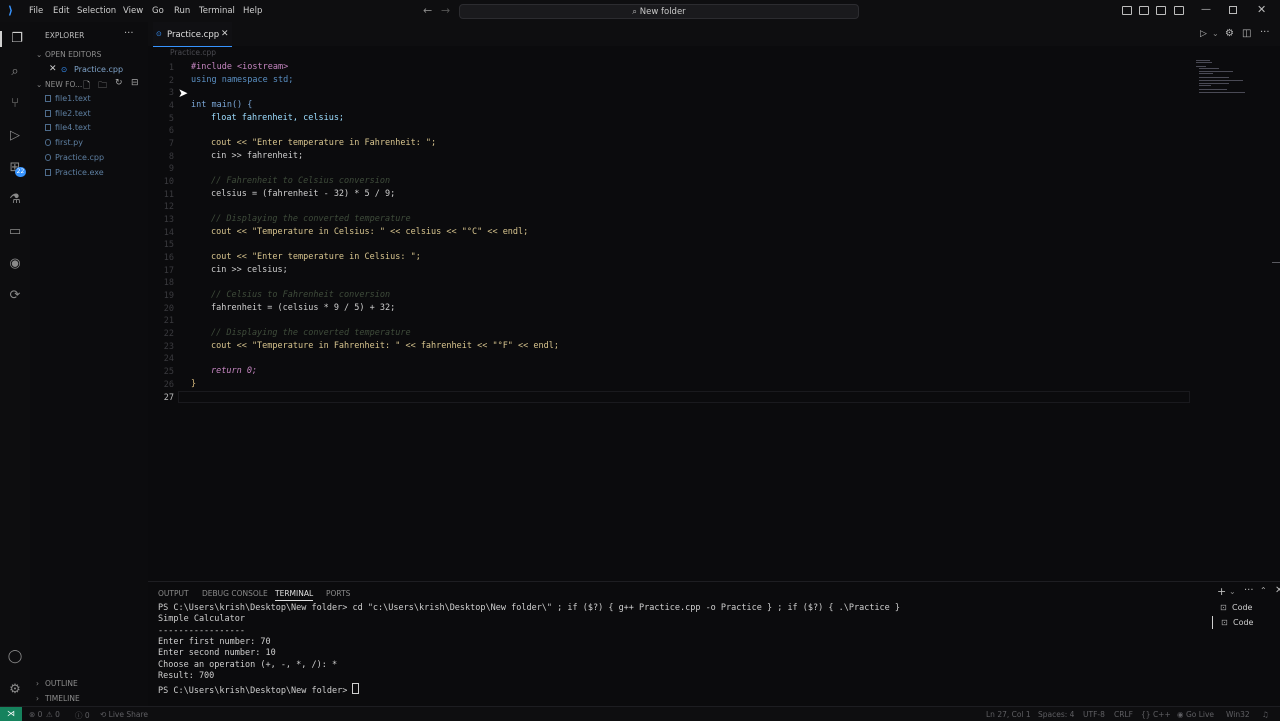 The width and height of the screenshot is (1280, 721). Describe the element at coordinates (1220, 76) in the screenshot. I see `minimap` at that location.